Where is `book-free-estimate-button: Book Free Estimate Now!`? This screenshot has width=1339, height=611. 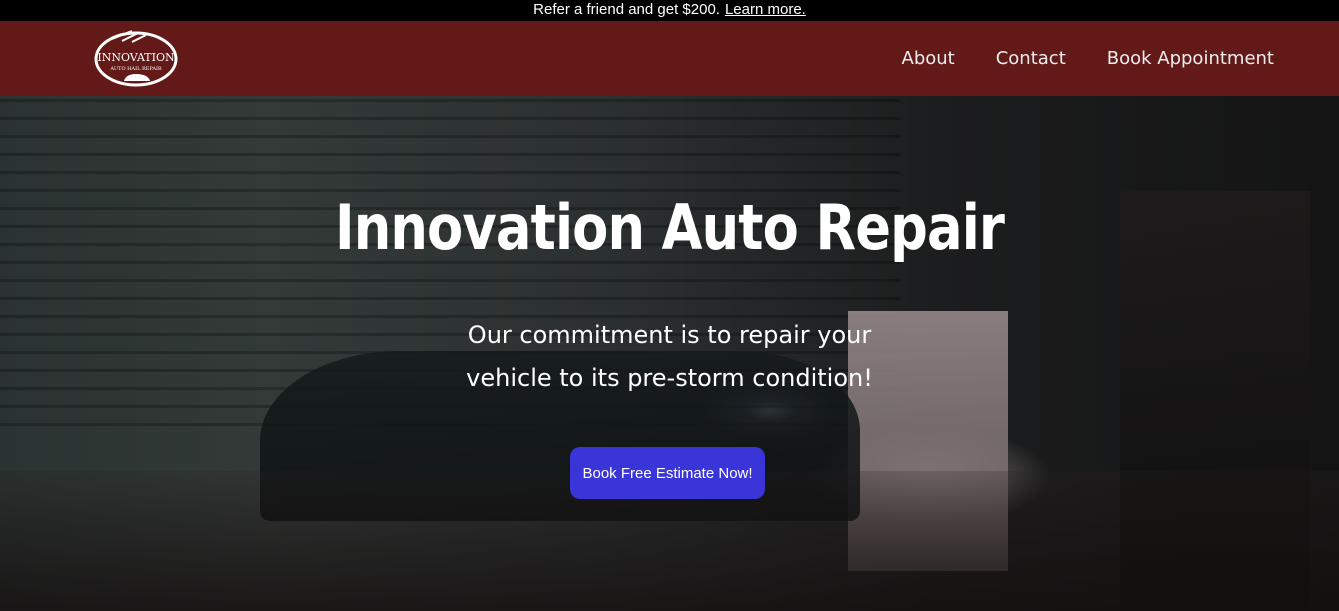 book-free-estimate-button: Book Free Estimate Now! is located at coordinates (667, 473).